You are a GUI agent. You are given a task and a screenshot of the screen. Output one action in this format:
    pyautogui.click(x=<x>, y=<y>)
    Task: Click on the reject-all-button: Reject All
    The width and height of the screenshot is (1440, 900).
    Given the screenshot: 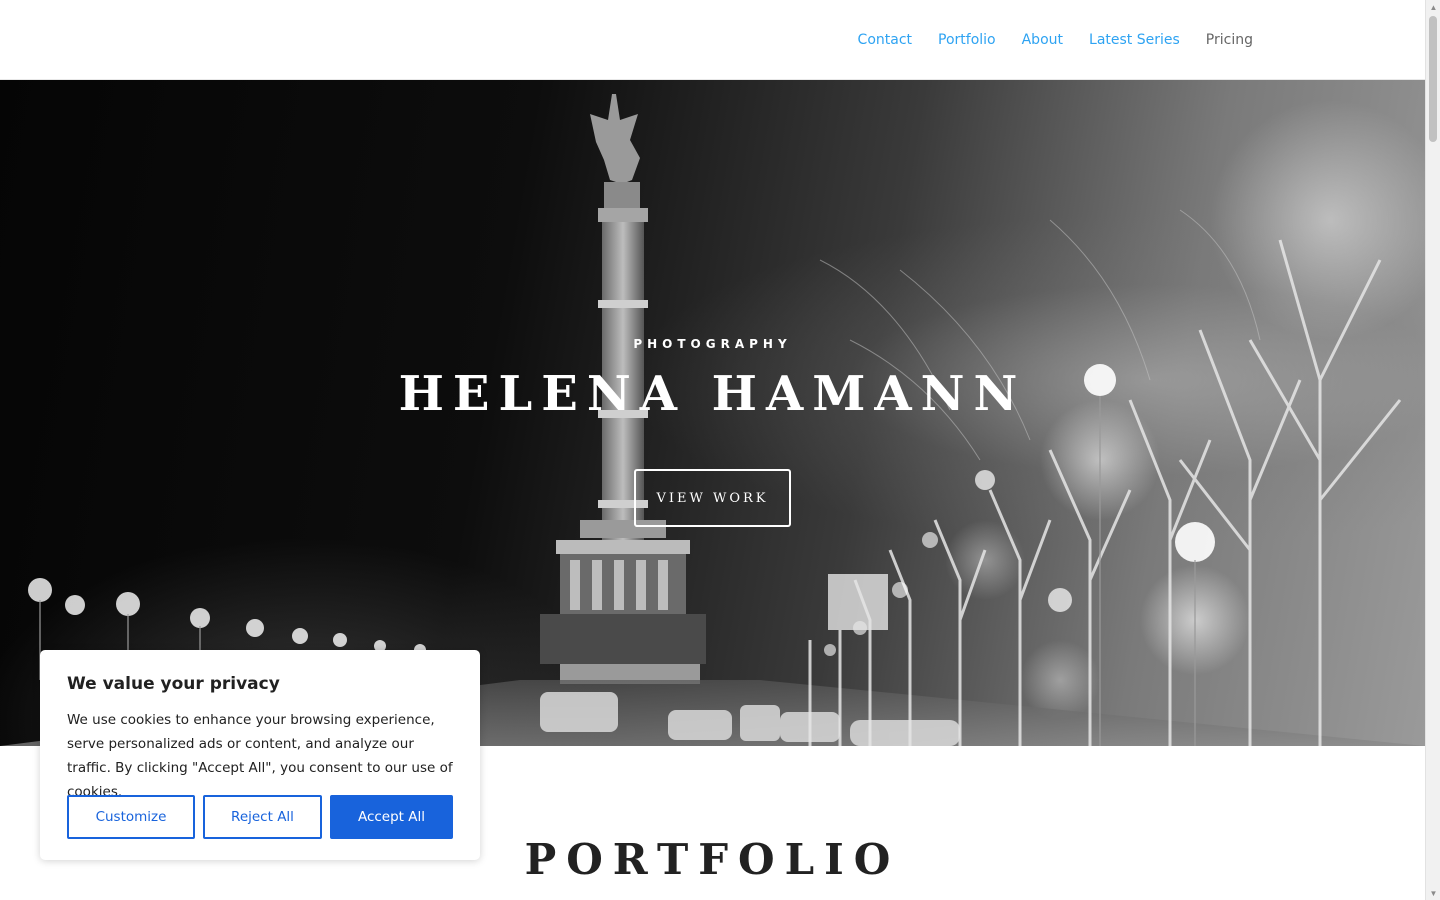 What is the action you would take?
    pyautogui.click(x=262, y=817)
    